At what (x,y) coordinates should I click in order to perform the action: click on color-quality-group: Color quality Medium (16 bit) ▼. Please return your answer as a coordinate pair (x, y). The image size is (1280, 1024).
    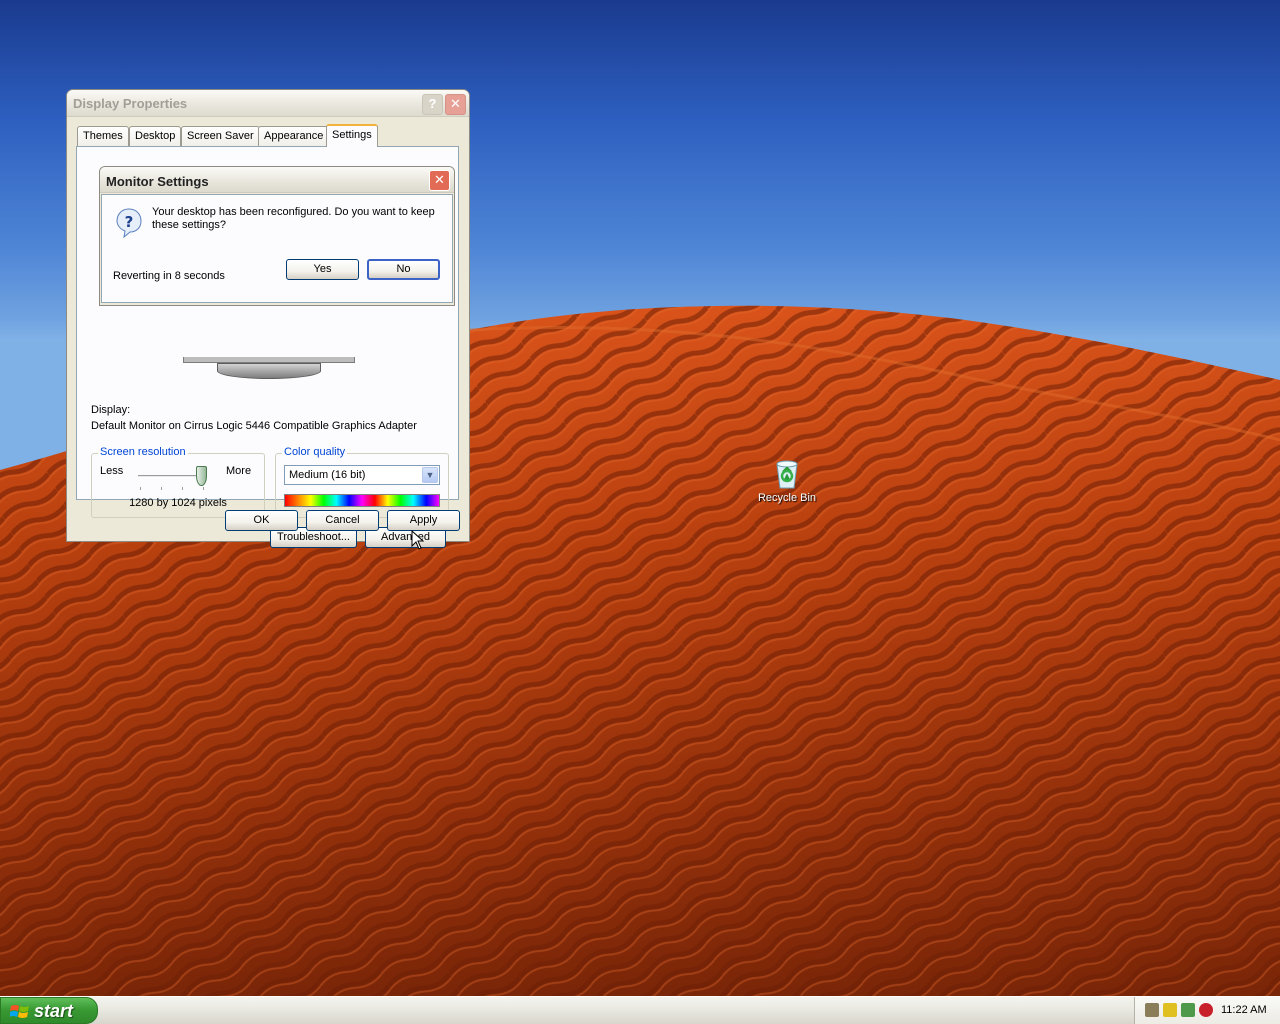
    Looking at the image, I should click on (362, 482).